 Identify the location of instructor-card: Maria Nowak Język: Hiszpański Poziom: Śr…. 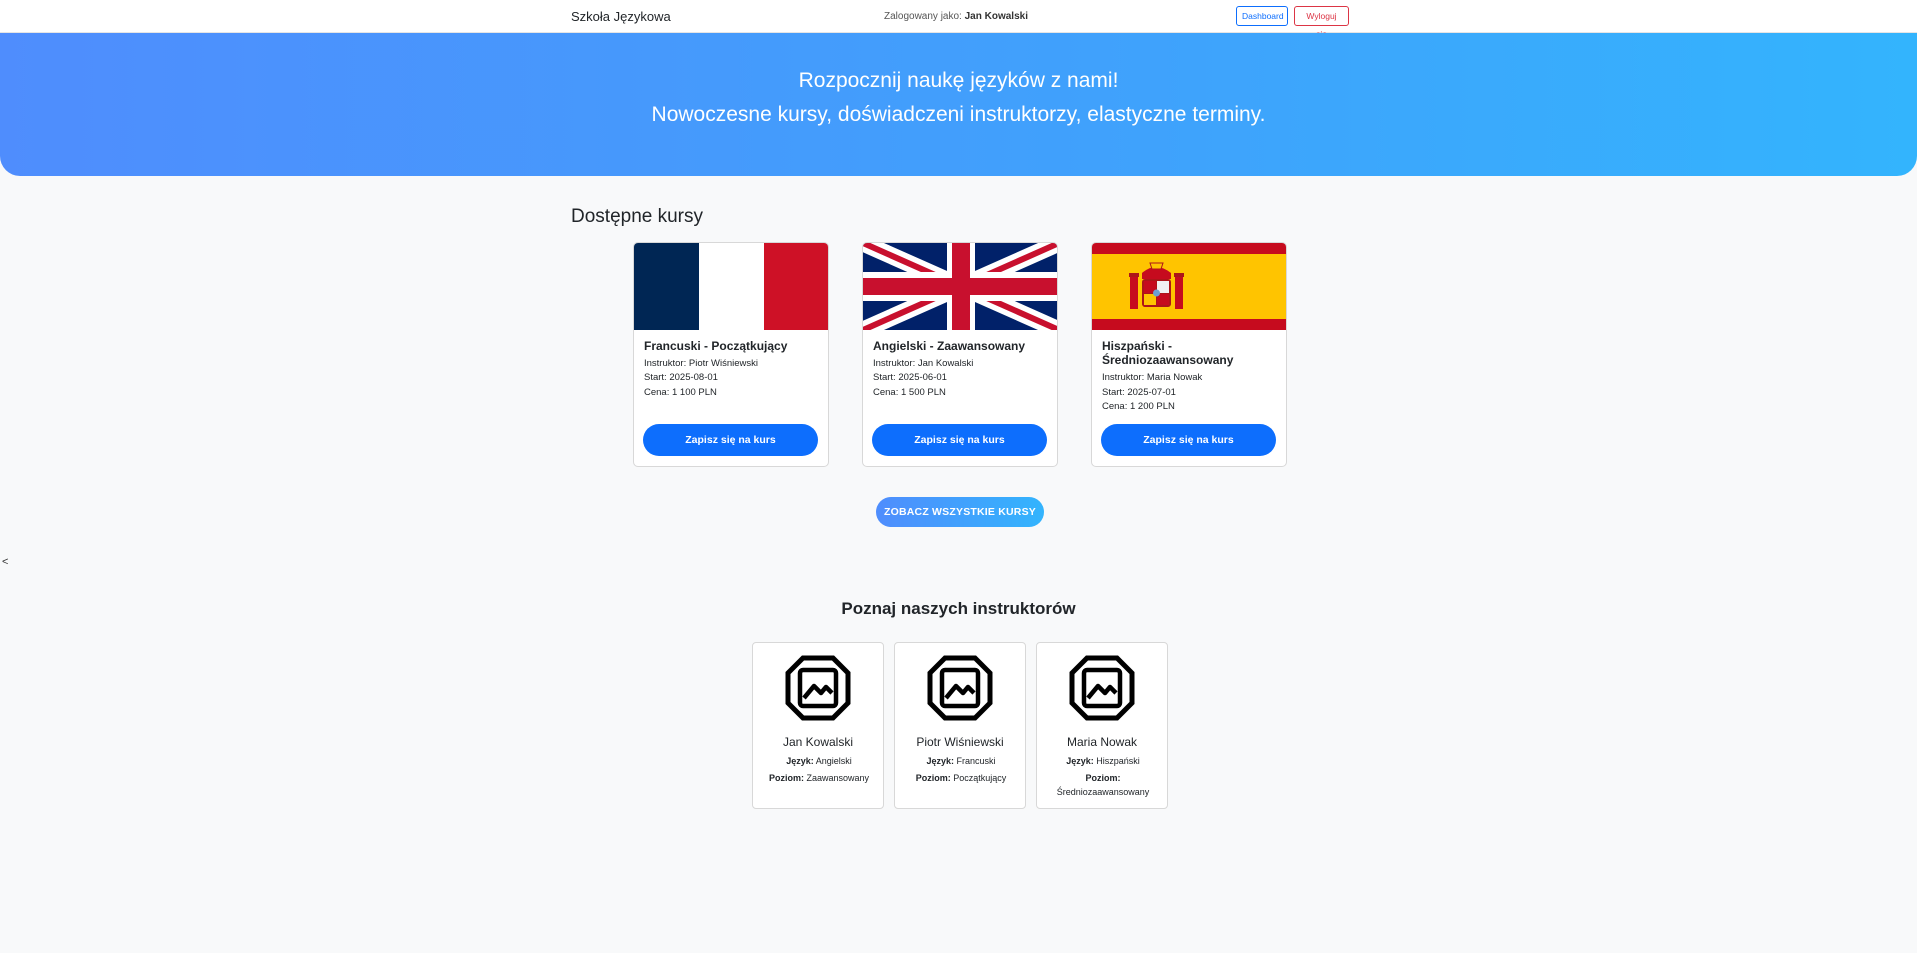
(1102, 725).